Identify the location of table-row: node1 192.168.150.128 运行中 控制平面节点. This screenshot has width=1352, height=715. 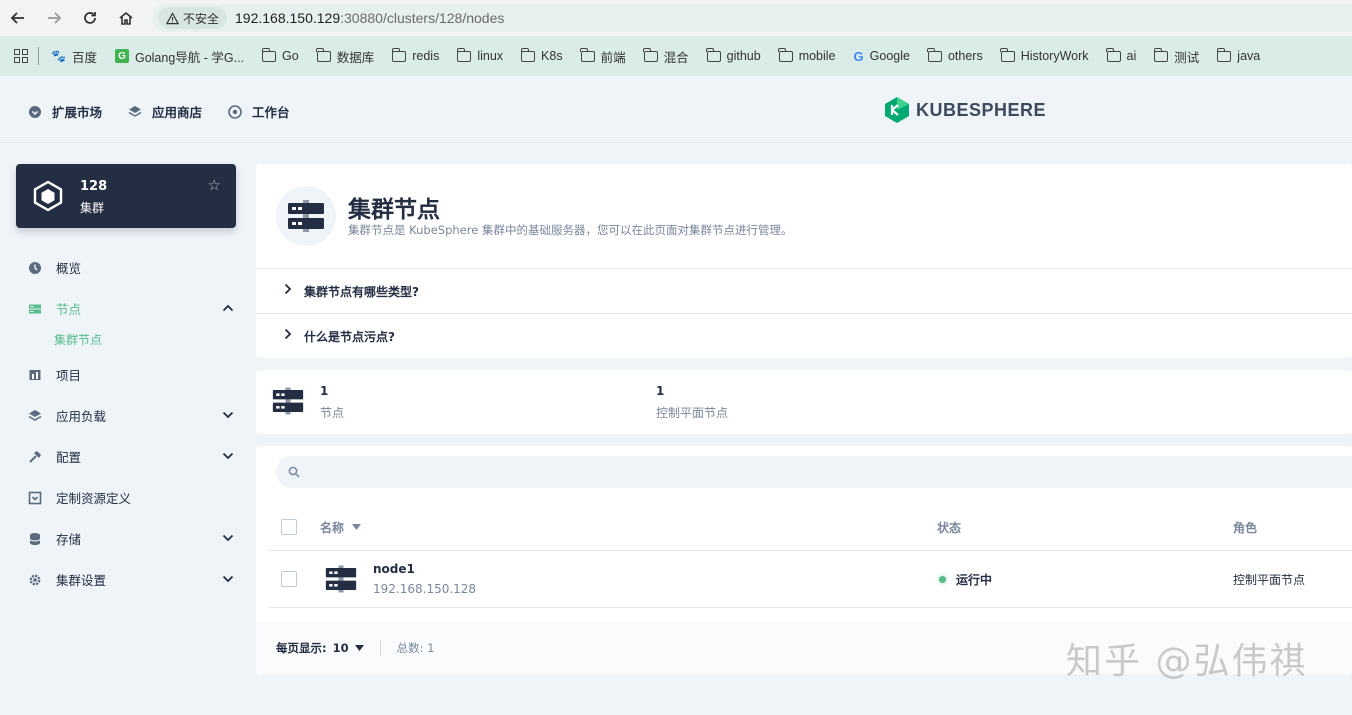
(810, 579).